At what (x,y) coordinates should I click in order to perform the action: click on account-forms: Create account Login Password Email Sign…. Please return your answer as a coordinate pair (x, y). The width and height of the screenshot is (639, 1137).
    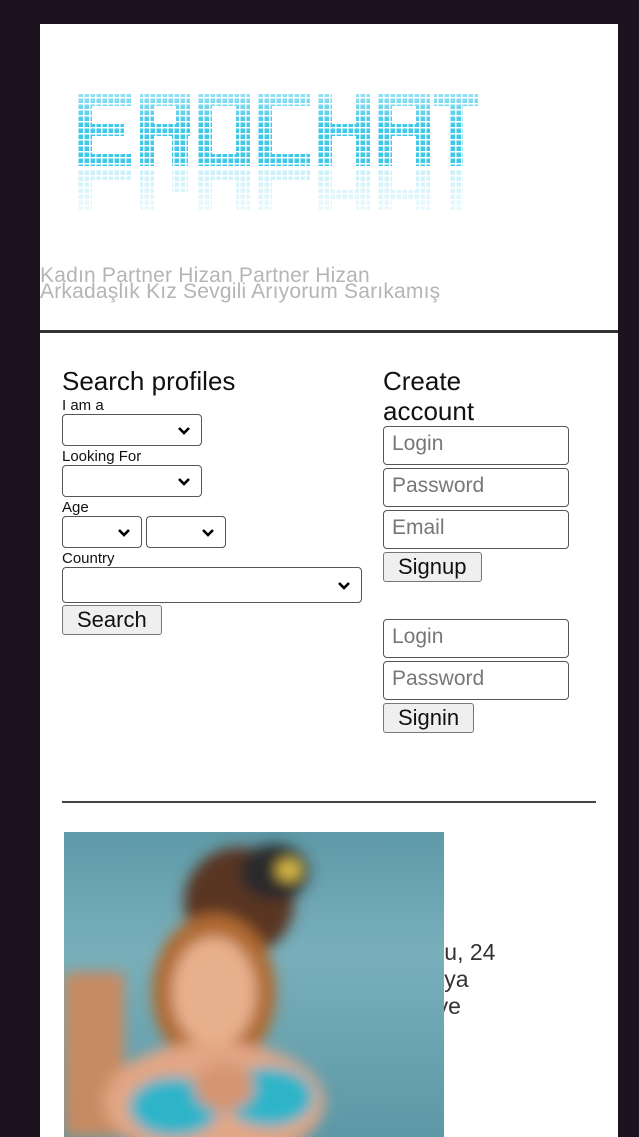
    Looking at the image, I should click on (476, 549).